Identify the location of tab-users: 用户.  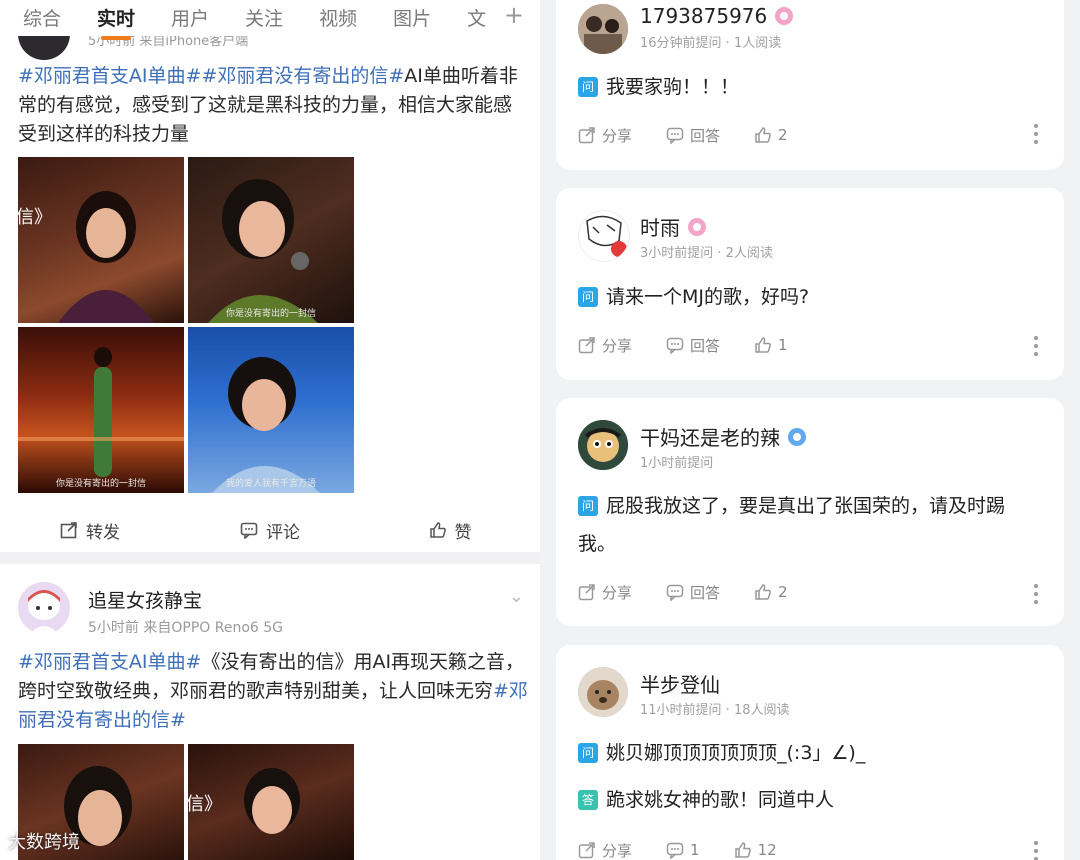
(190, 17).